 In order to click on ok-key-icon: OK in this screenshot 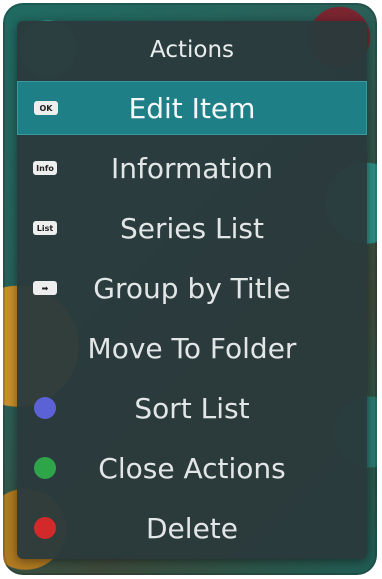, I will do `click(46, 108)`.